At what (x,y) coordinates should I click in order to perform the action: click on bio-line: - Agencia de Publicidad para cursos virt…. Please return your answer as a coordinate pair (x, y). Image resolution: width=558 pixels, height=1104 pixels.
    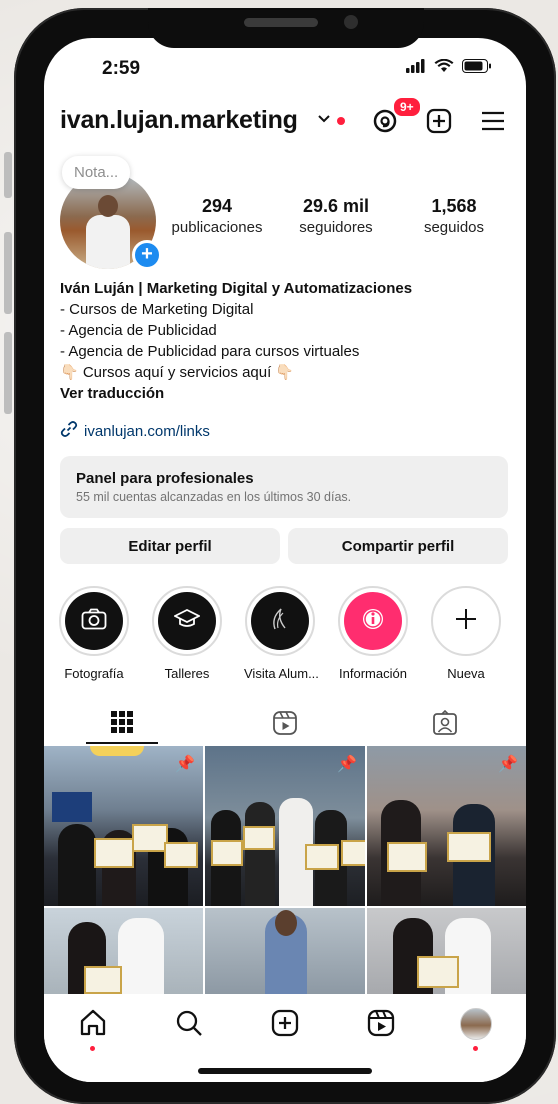
    Looking at the image, I should click on (210, 351).